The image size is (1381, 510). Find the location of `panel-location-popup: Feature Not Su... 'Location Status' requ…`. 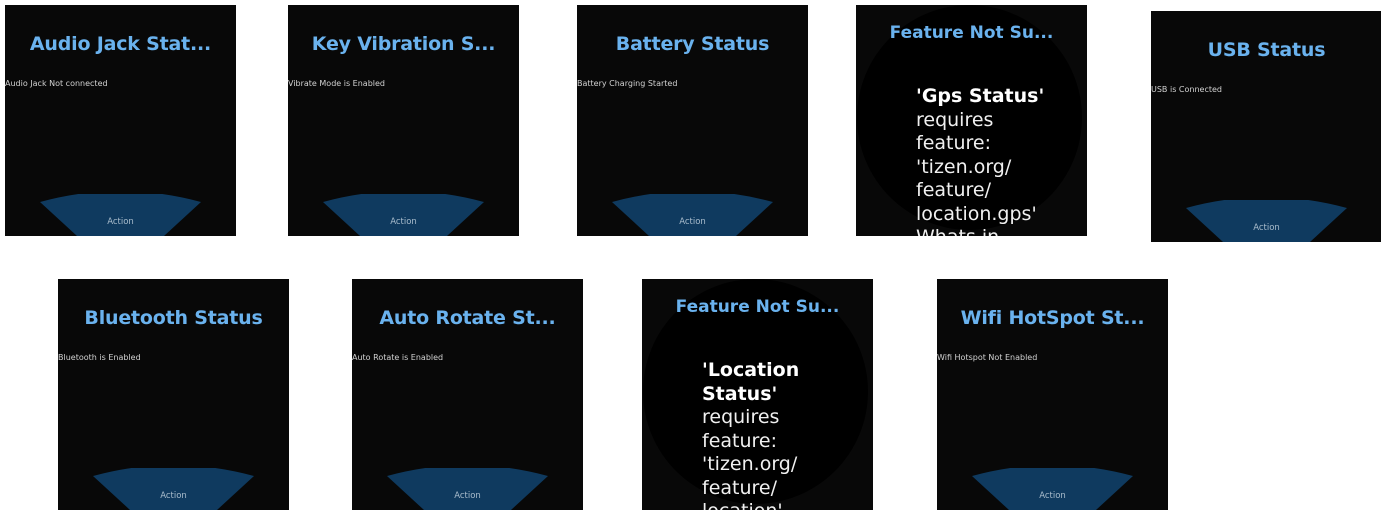

panel-location-popup: Feature Not Su... 'Location Status' requ… is located at coordinates (757, 394).